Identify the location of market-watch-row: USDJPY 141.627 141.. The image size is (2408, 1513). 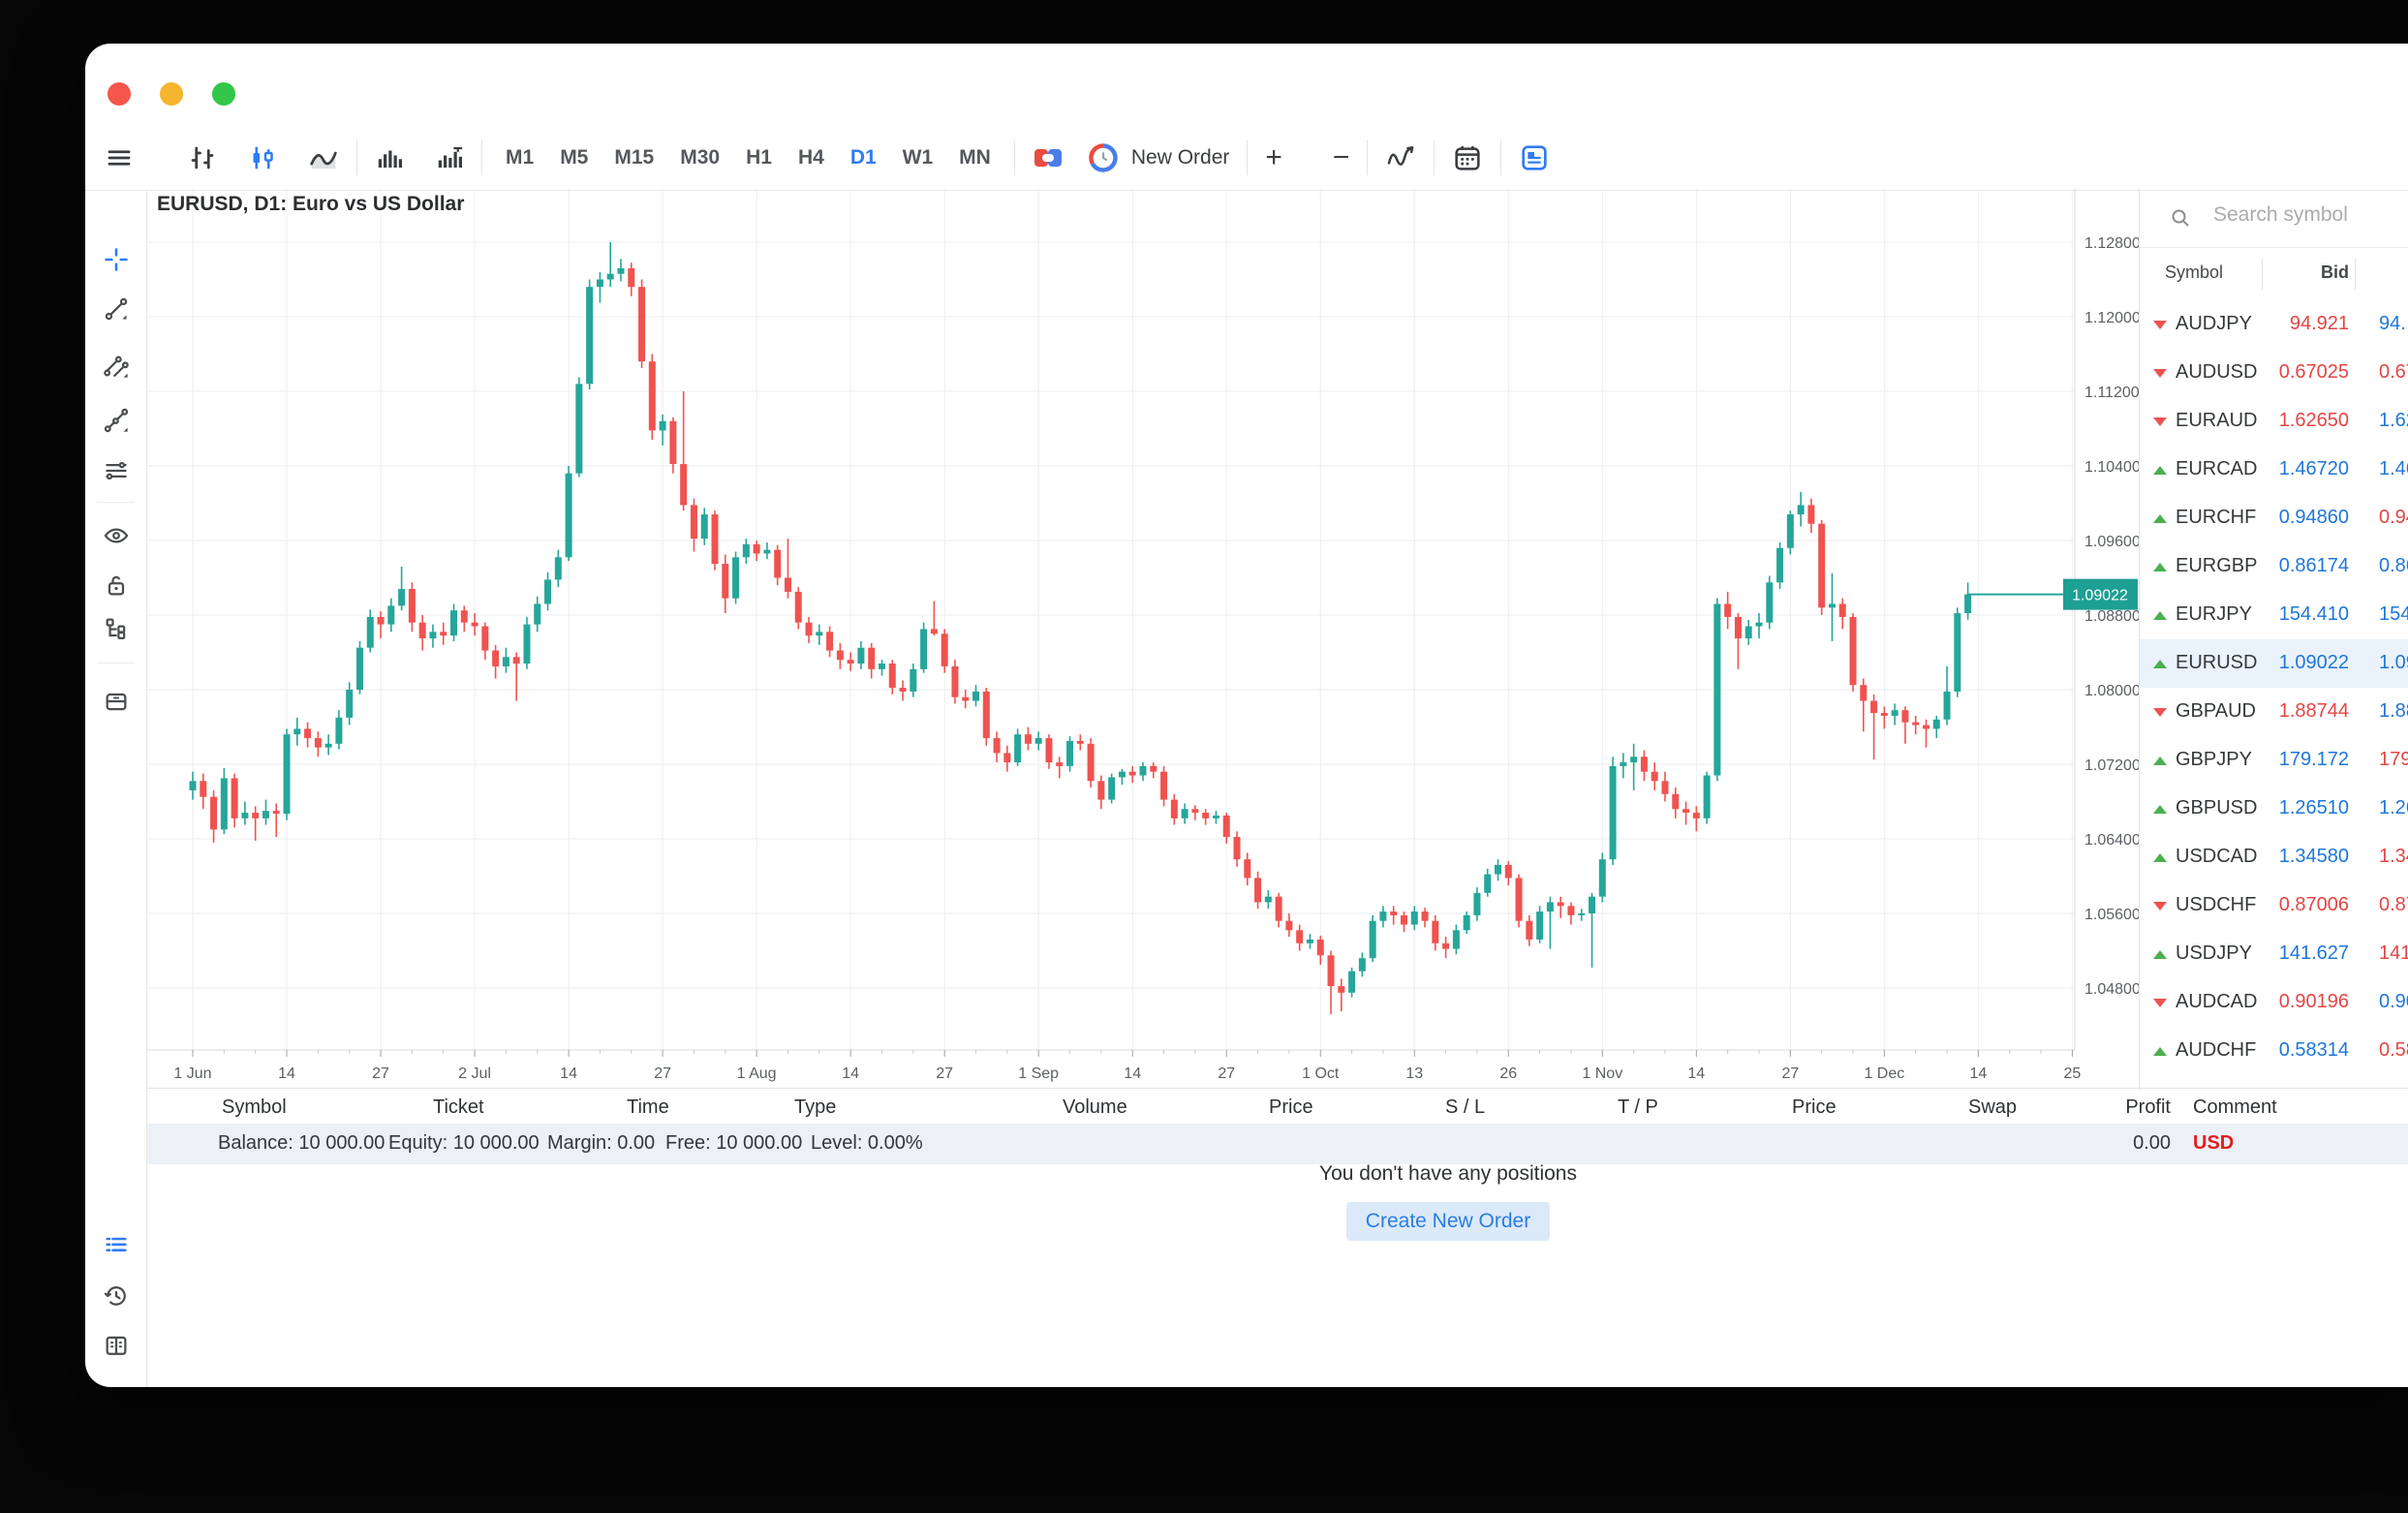
(2274, 954).